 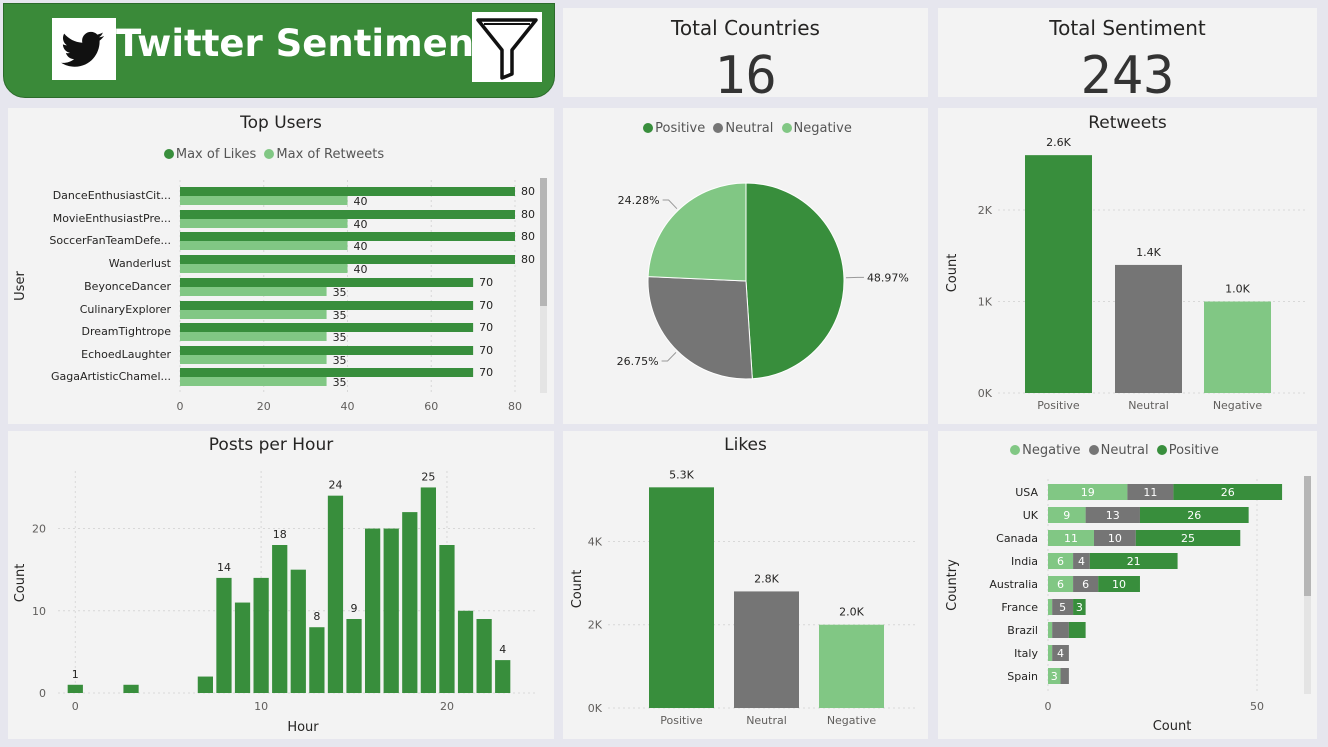 I want to click on y-category-label: BeyonceDancer, so click(x=127, y=286).